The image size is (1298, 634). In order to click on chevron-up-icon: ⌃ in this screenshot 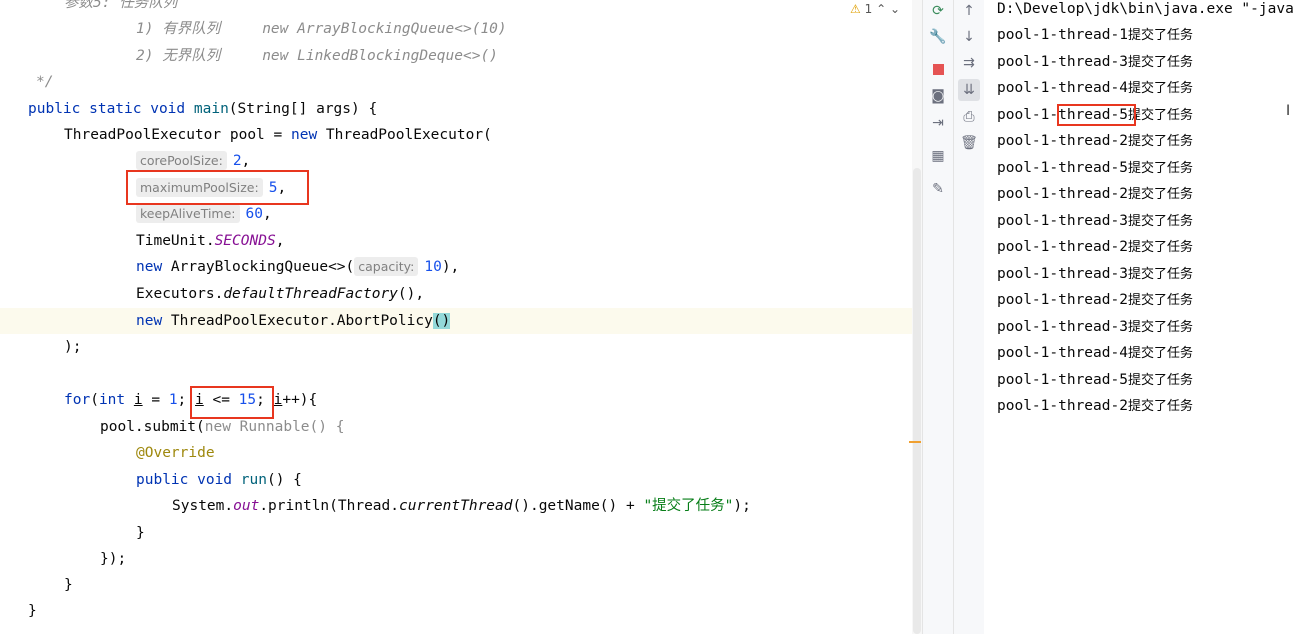, I will do `click(881, 9)`.